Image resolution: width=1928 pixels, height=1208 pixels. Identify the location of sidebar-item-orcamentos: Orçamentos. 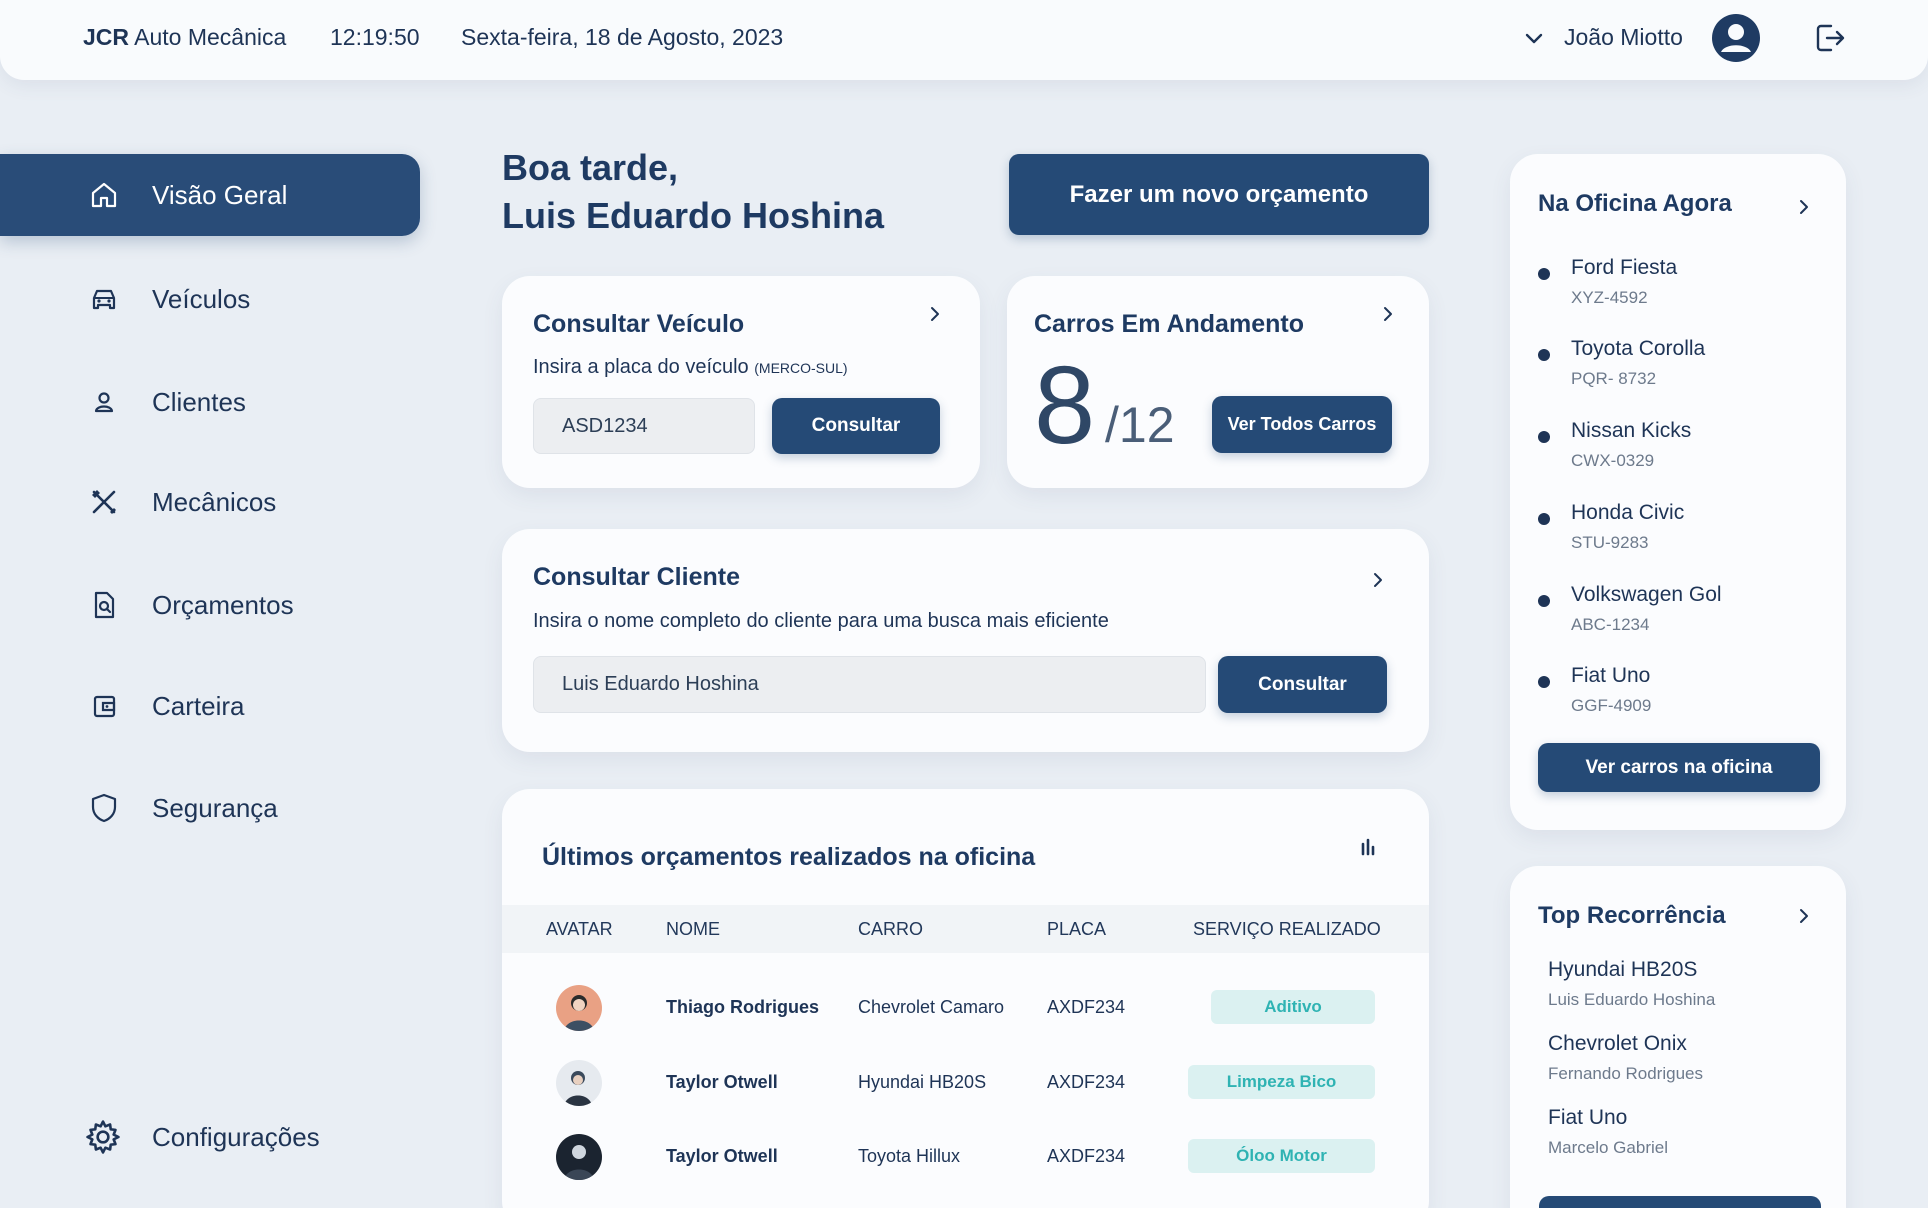
(210, 605).